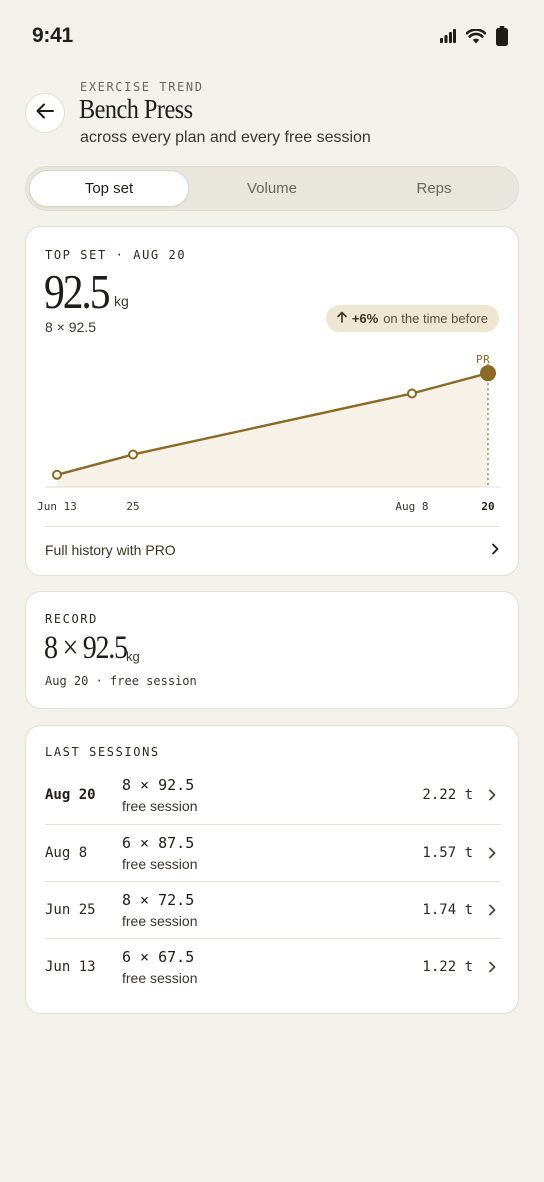 This screenshot has width=544, height=1182. I want to click on session-set: 6 × 67.5, so click(158, 957).